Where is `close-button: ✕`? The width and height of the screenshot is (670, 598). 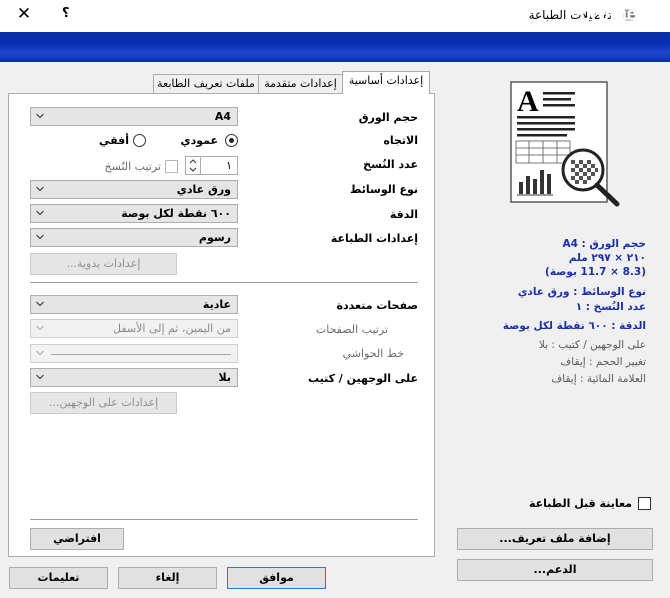
close-button: ✕ is located at coordinates (24, 14).